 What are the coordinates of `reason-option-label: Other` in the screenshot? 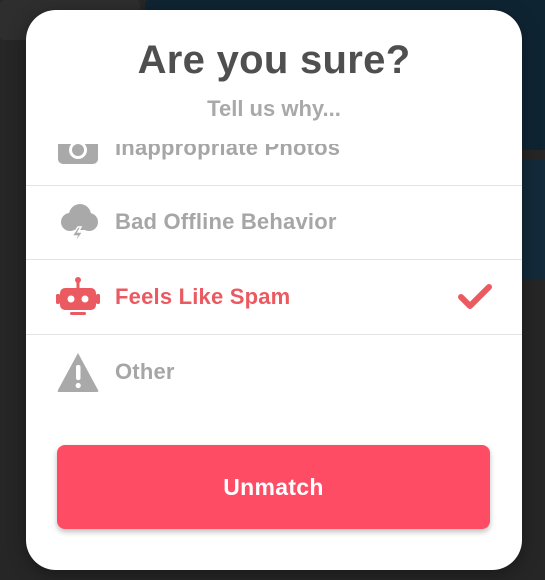 It's located at (145, 371).